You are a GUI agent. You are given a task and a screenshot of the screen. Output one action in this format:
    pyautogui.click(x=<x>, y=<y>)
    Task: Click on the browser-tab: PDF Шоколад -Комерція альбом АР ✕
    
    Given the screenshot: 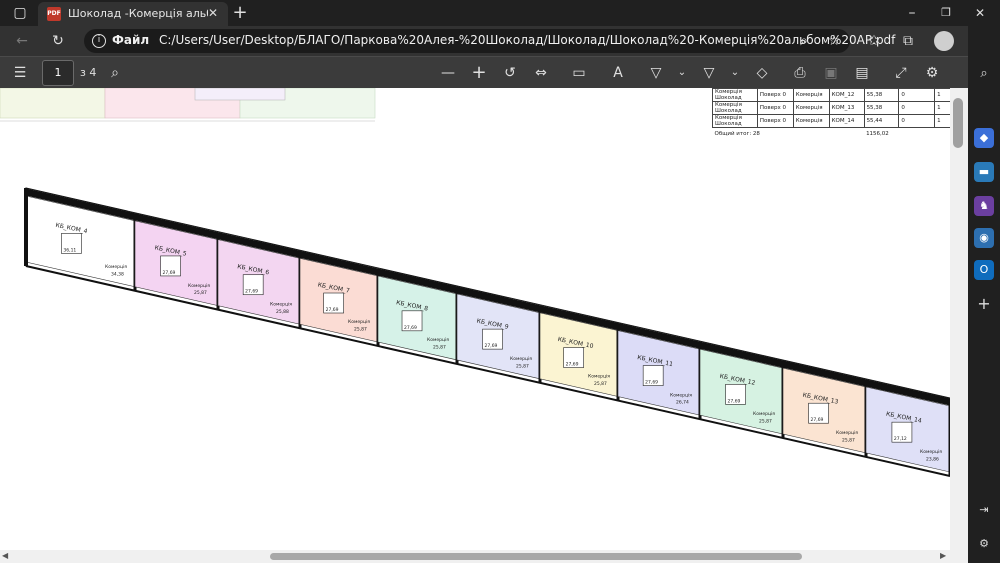 What is the action you would take?
    pyautogui.click(x=133, y=14)
    